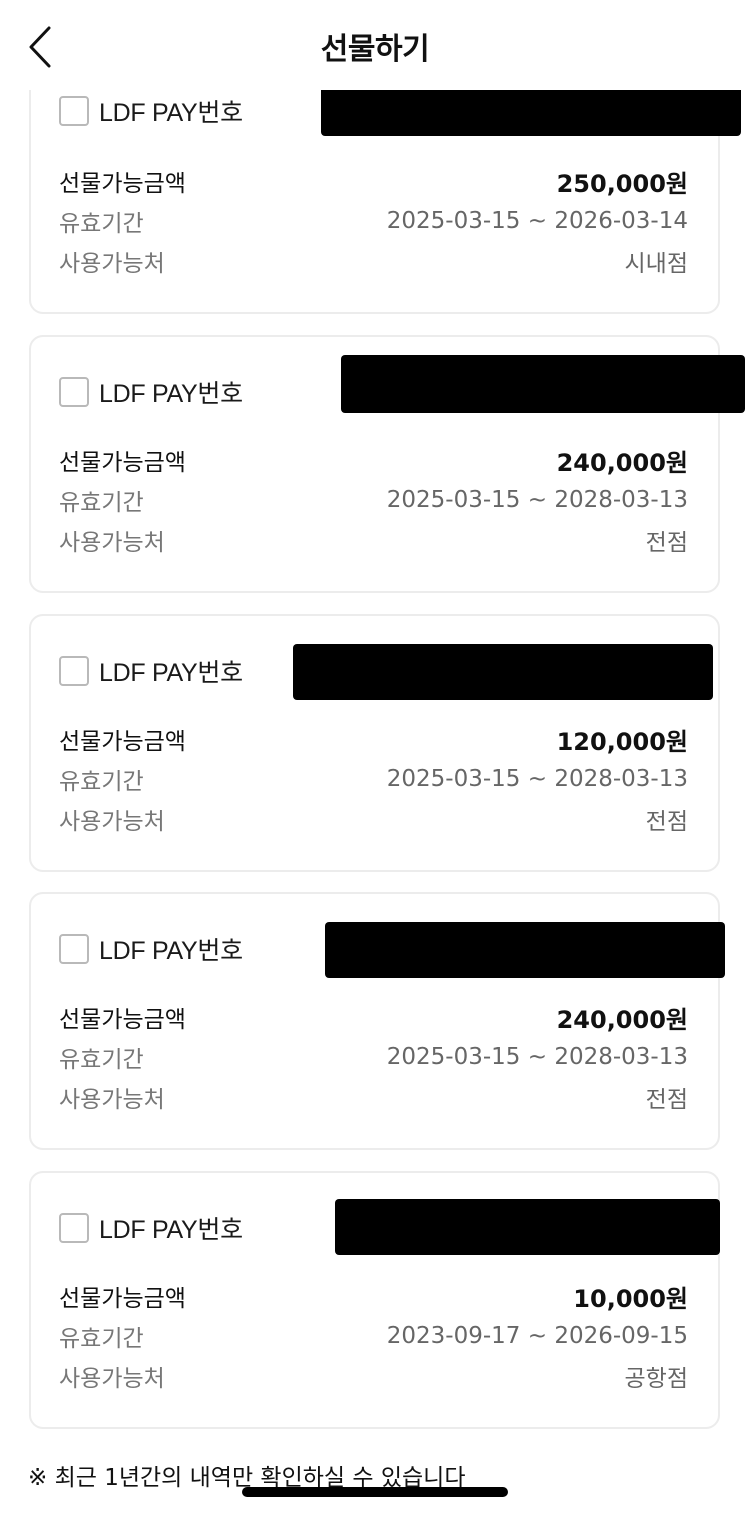  Describe the element at coordinates (537, 221) in the screenshot. I see `validity-value: 2025-03-15 ~ 2026-03-14` at that location.